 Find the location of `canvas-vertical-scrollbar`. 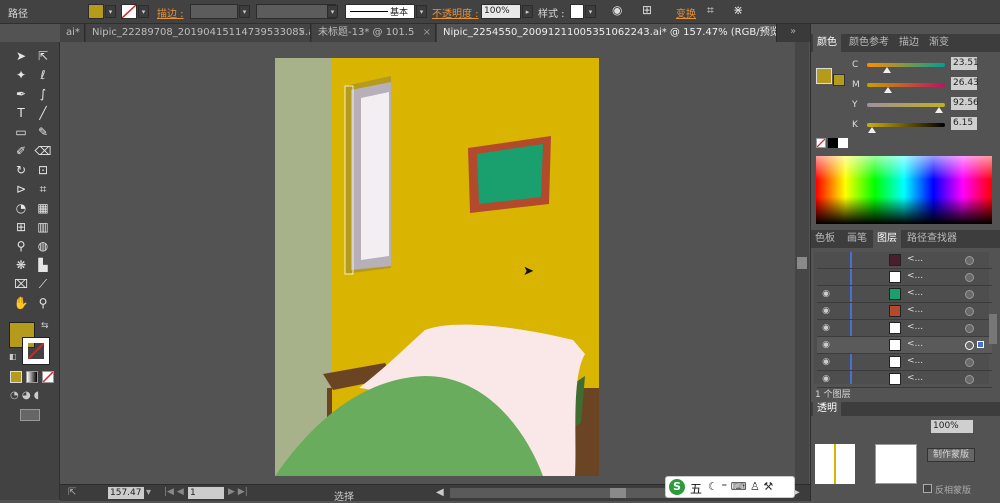

canvas-vertical-scrollbar is located at coordinates (802, 263).